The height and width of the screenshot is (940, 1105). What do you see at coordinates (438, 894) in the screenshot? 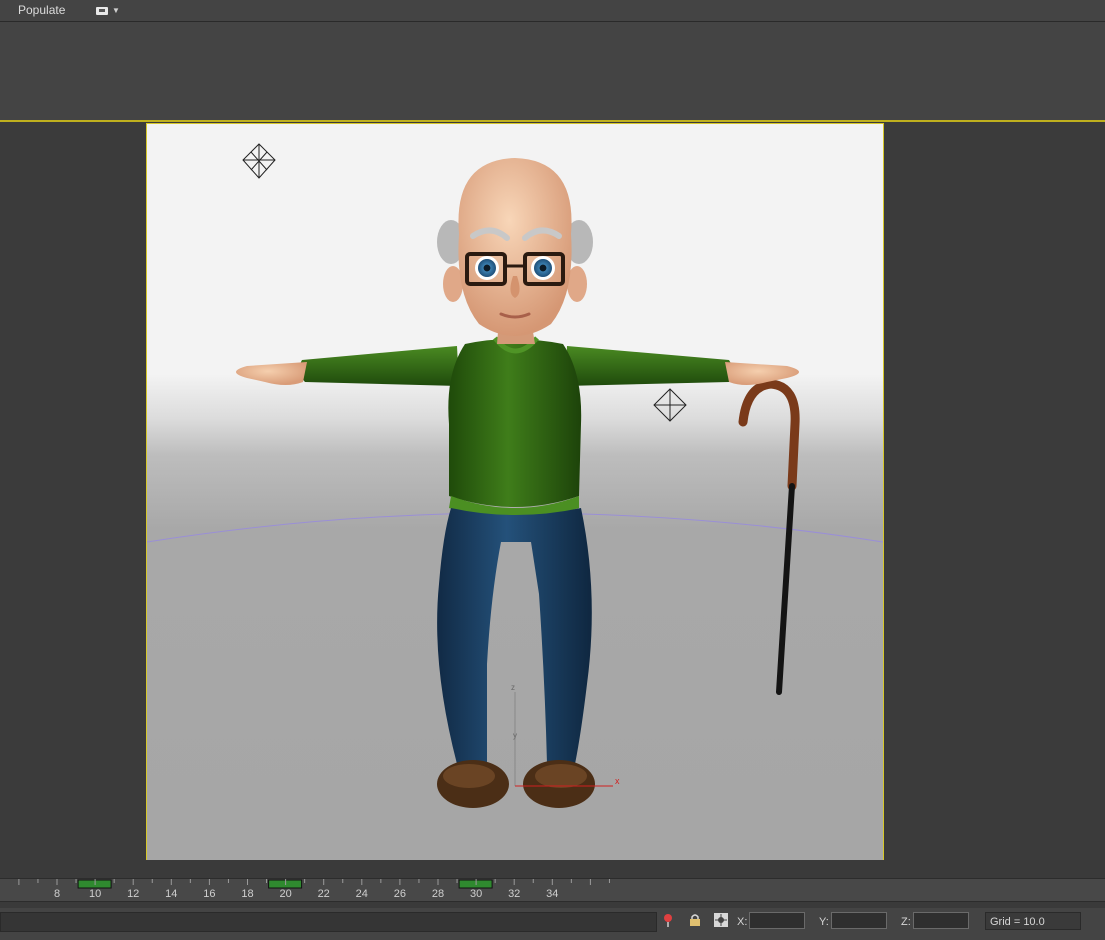
I see `timeline-frame-label: 28` at bounding box center [438, 894].